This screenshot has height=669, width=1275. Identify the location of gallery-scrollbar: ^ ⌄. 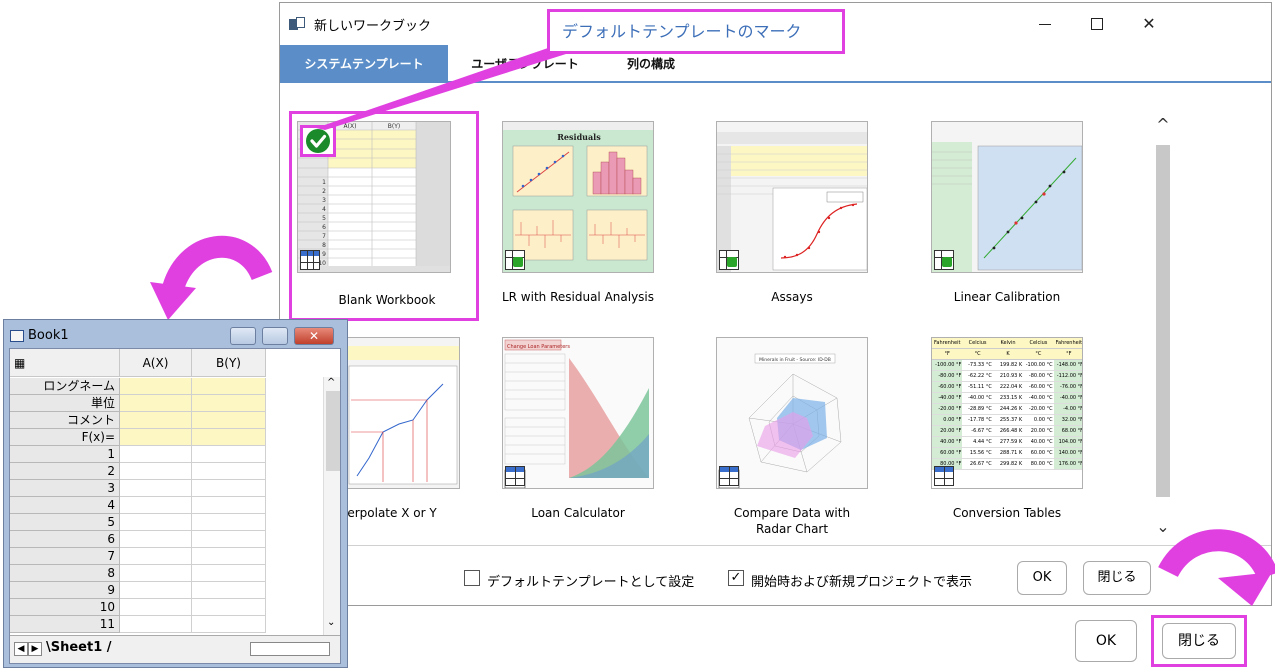
(1163, 322).